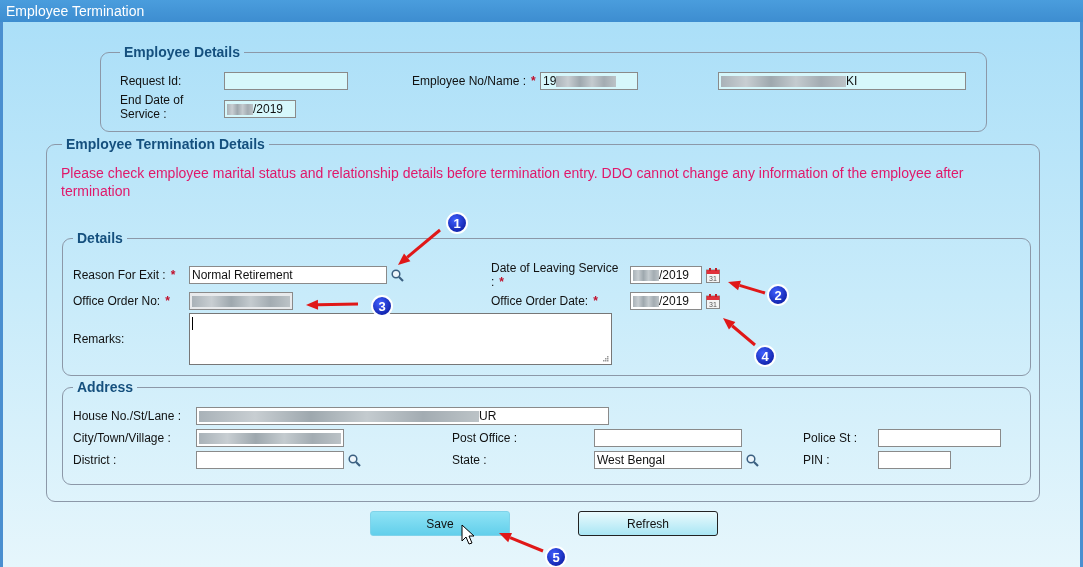  Describe the element at coordinates (555, 275) in the screenshot. I see `field-label: Date of Leaving Service : *` at that location.